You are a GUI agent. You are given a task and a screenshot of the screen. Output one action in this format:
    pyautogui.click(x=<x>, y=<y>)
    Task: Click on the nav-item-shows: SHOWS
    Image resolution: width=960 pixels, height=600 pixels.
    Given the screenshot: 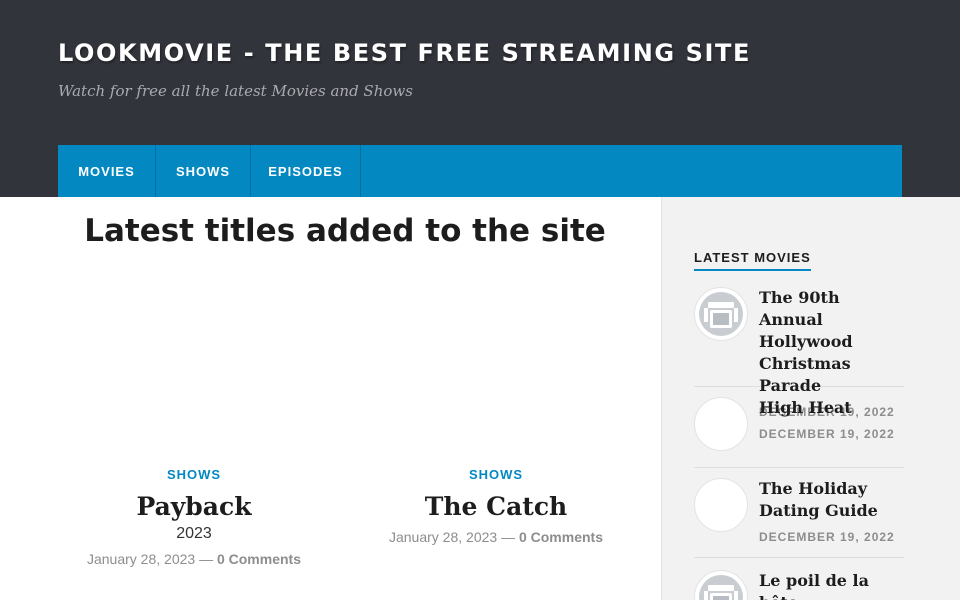 What is the action you would take?
    pyautogui.click(x=203, y=171)
    